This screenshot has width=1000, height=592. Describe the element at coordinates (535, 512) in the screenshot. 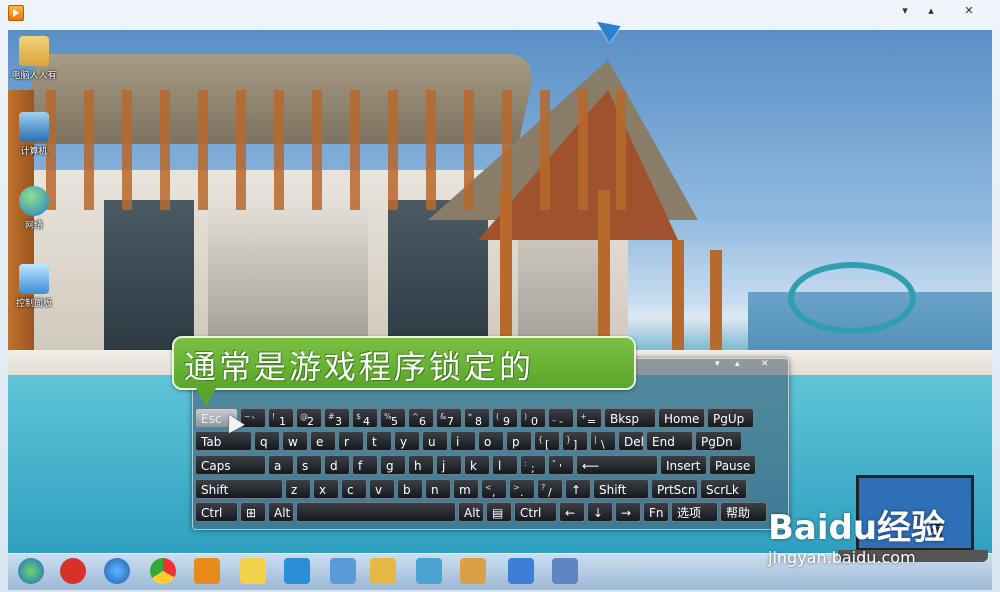

I see `key-row5-6: Ctrl` at that location.